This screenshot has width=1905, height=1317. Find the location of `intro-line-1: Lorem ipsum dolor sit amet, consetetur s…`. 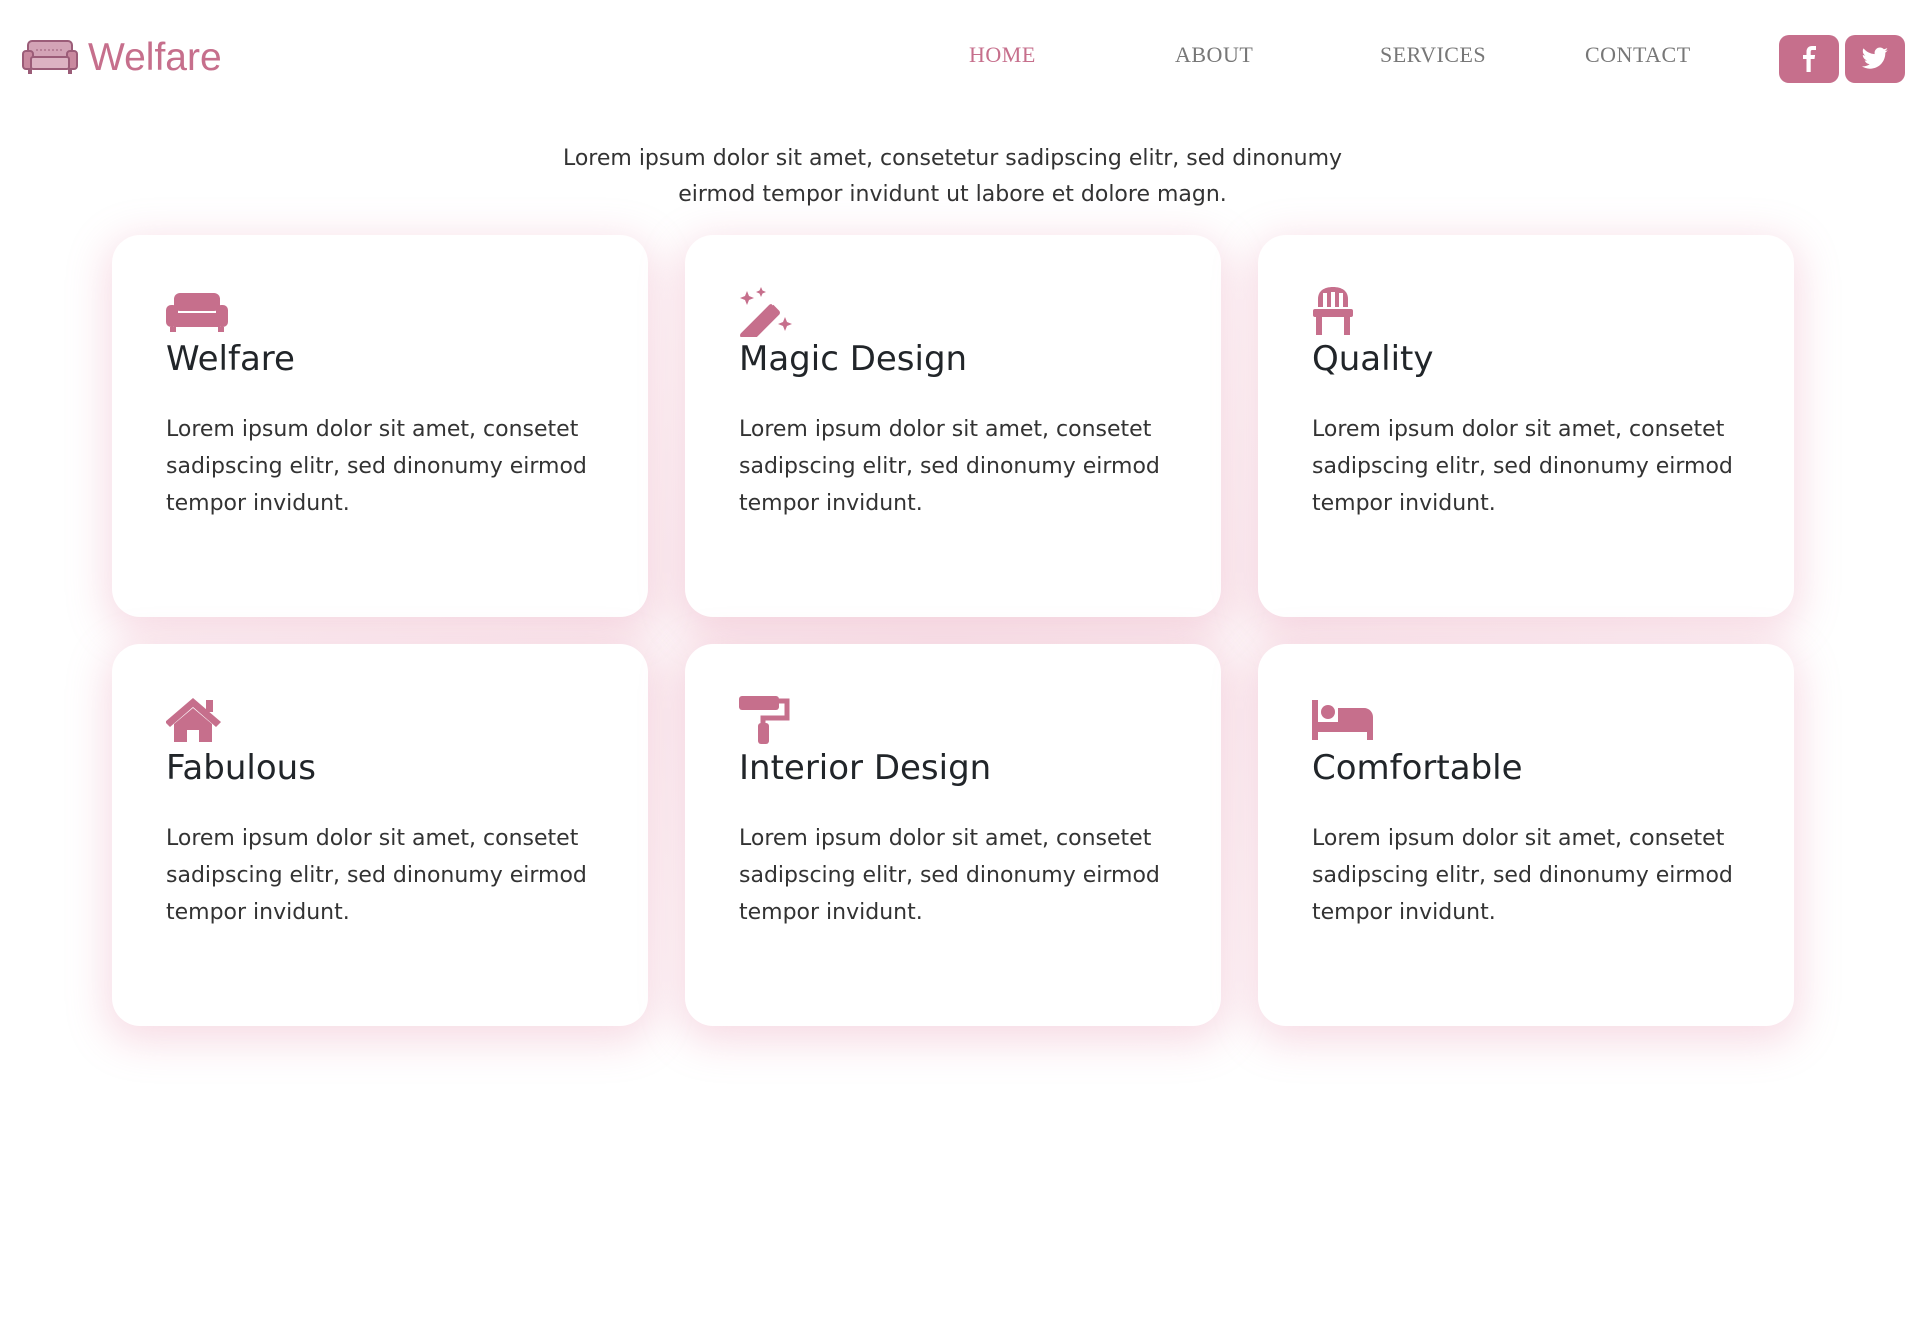

intro-line-1: Lorem ipsum dolor sit amet, consetetur s… is located at coordinates (952, 158).